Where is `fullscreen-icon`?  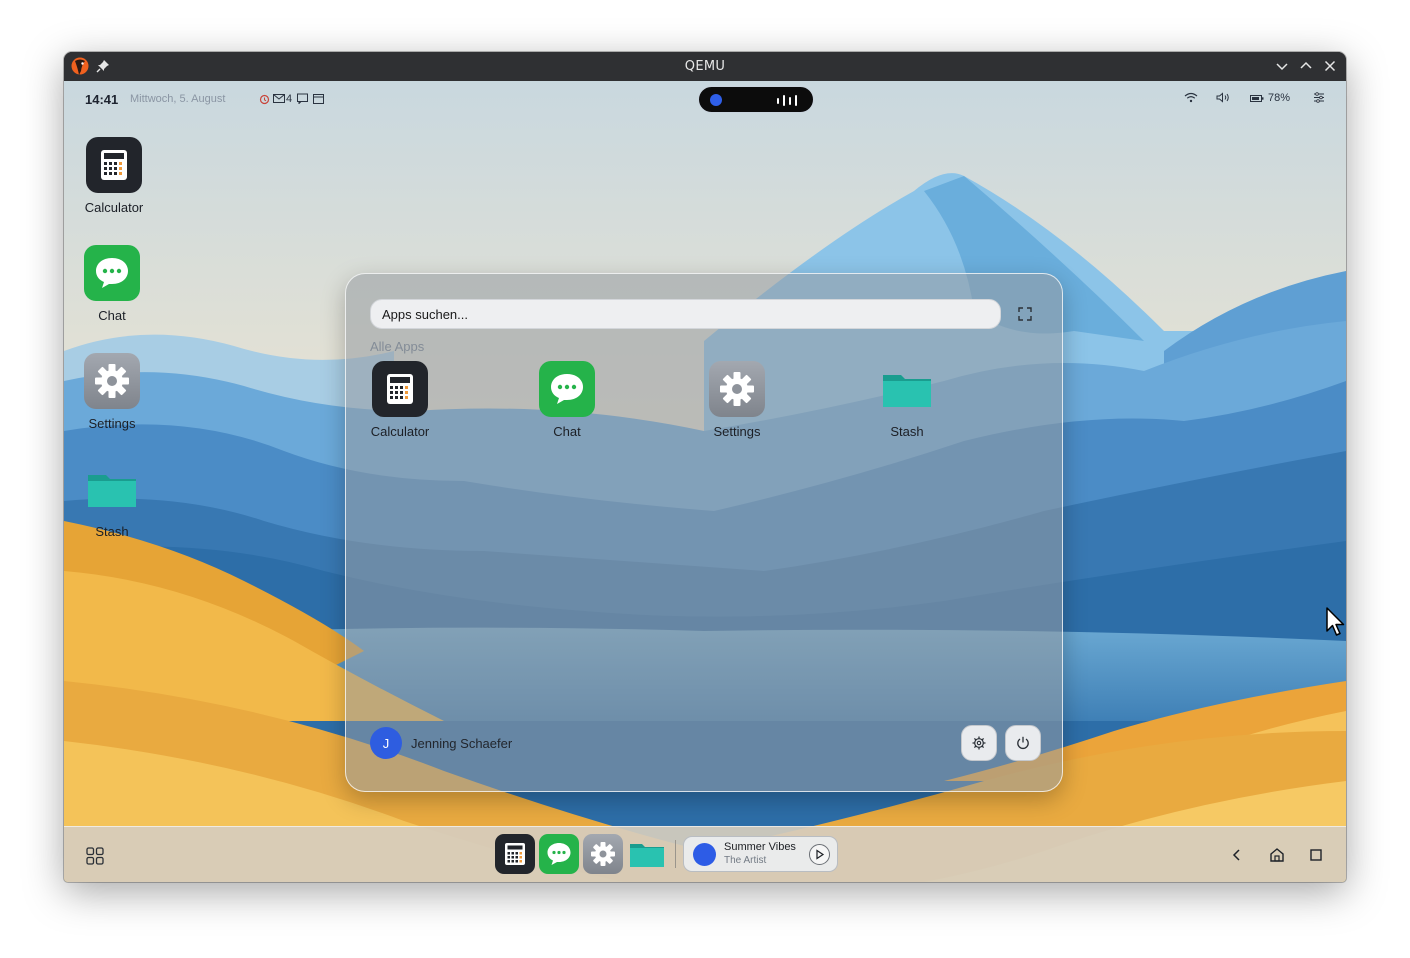 fullscreen-icon is located at coordinates (1025, 314).